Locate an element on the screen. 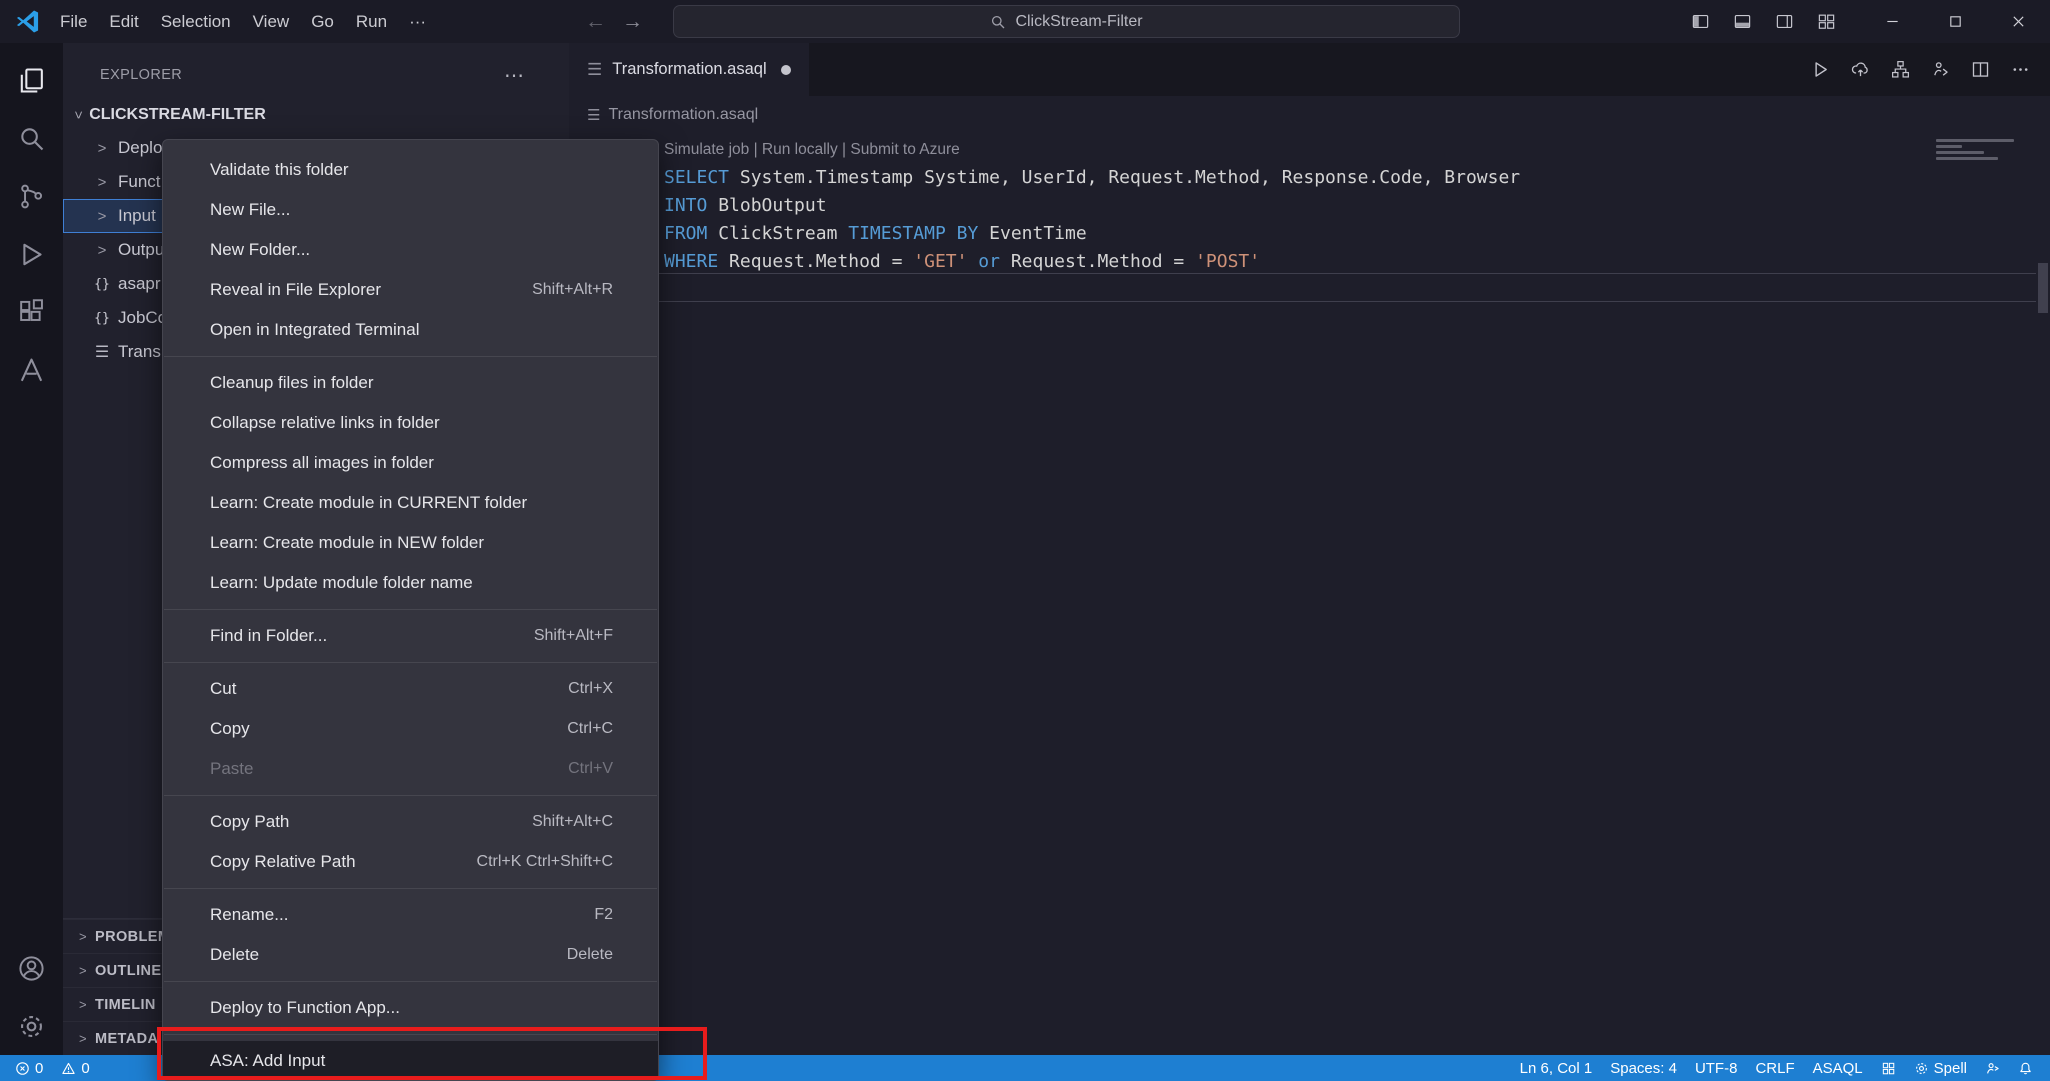 This screenshot has height=1081, width=2050. code-token: ClickStream is located at coordinates (778, 233).